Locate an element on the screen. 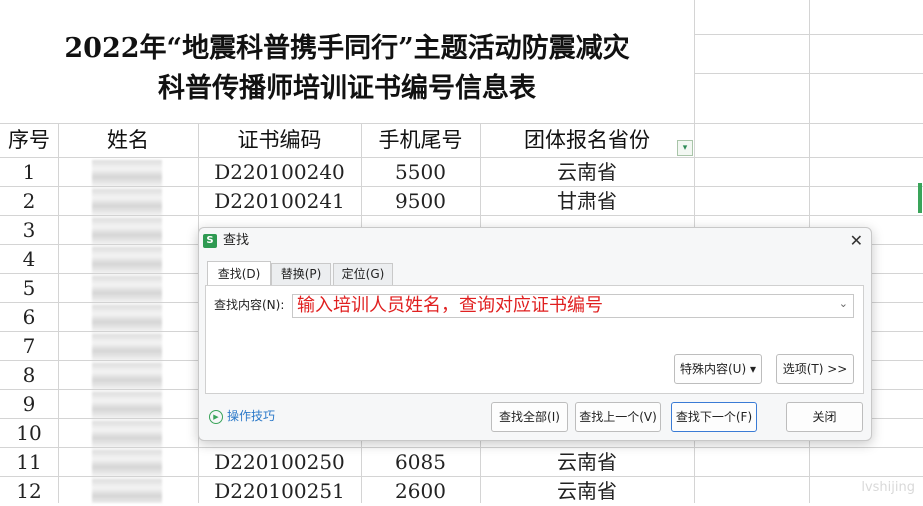  cert-code-cell: D220100251 is located at coordinates (279, 491).